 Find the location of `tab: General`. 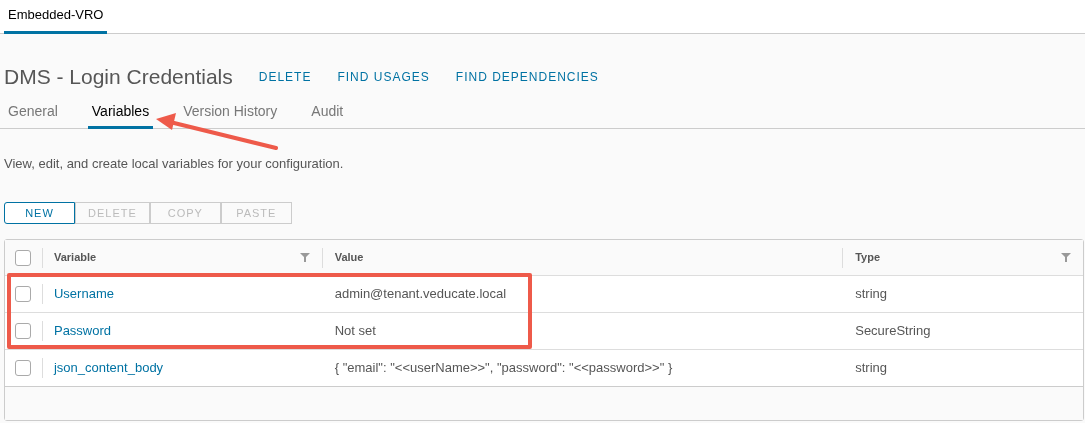

tab: General is located at coordinates (33, 114).